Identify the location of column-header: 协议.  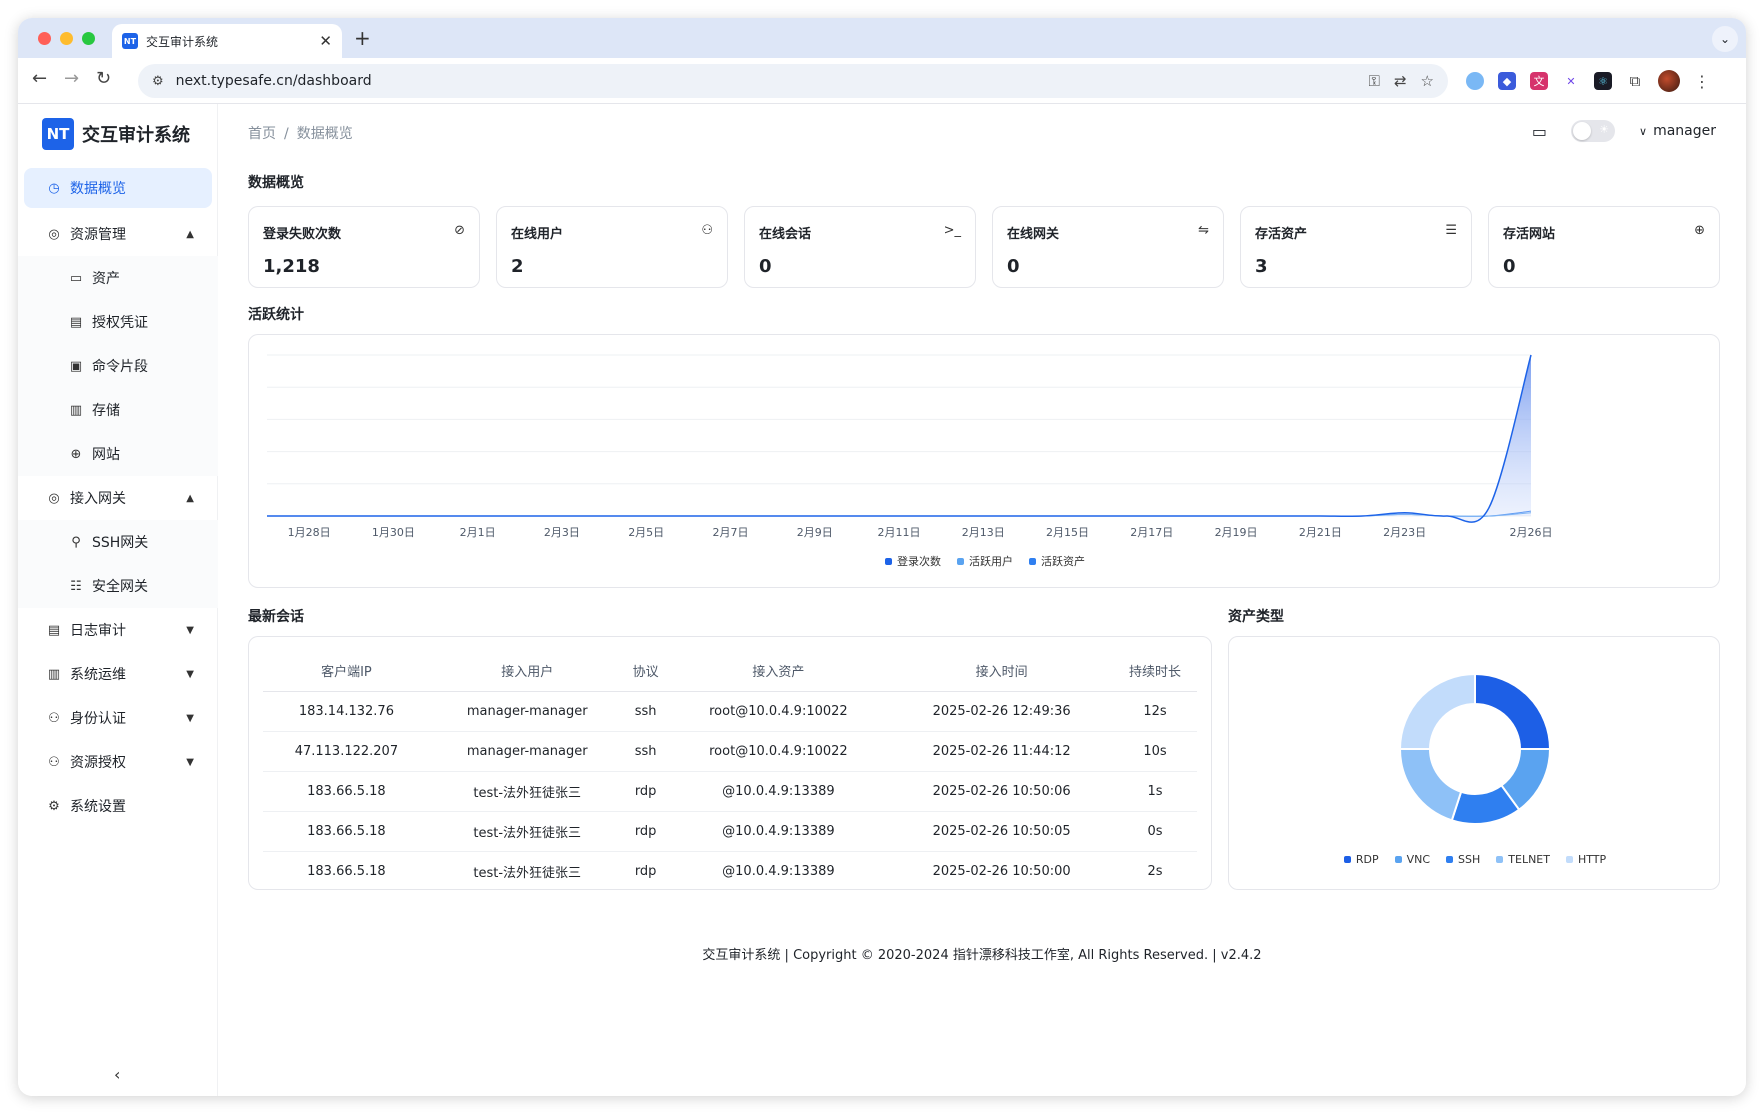
(645, 671).